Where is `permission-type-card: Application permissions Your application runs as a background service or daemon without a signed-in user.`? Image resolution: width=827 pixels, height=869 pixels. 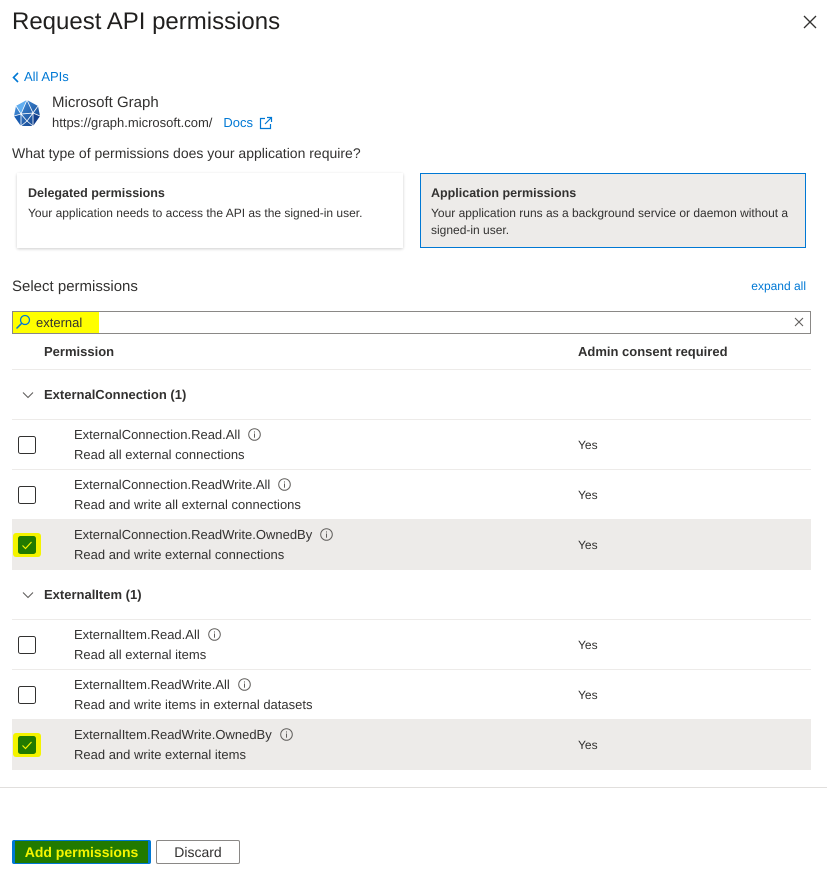
permission-type-card: Application permissions Your application runs as a background service or daemon without a signed-in user. is located at coordinates (613, 210).